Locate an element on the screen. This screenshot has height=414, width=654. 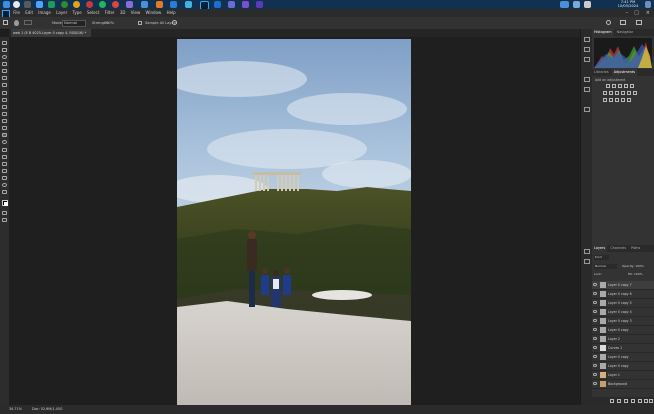
character-panel-icon is located at coordinates (587, 79).